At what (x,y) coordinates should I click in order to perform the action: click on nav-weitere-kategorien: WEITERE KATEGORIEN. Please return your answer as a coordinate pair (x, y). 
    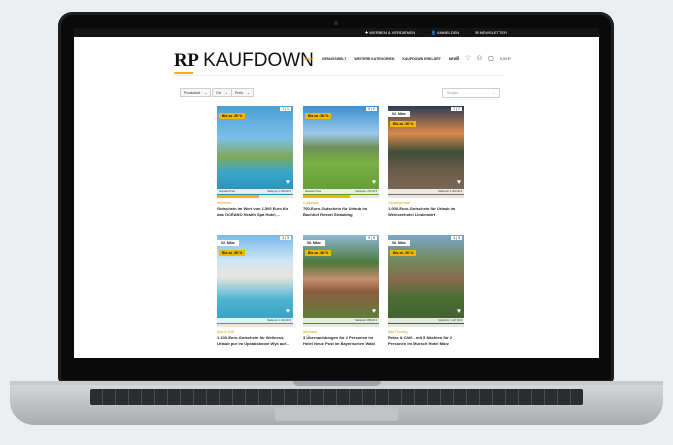
    Looking at the image, I should click on (374, 59).